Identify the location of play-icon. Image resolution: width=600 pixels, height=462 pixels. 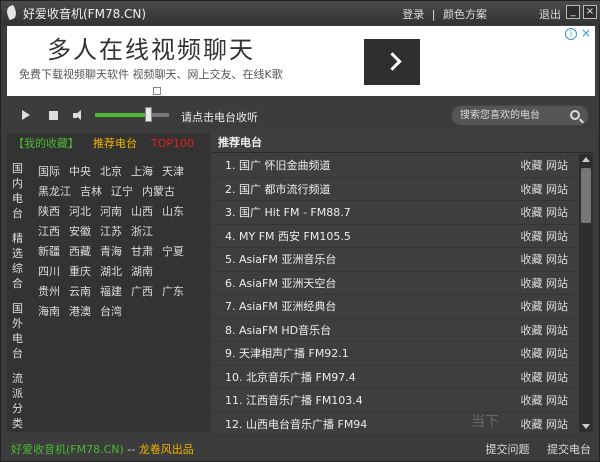
(26, 115).